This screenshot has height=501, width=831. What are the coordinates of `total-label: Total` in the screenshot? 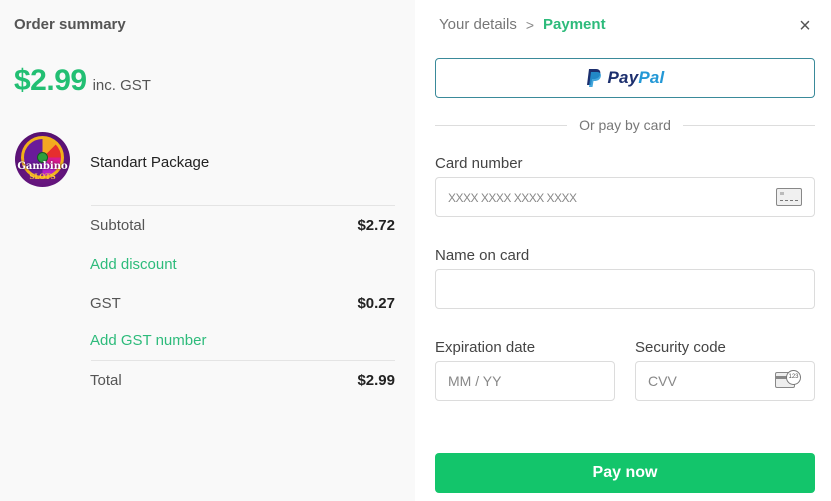 It's located at (106, 380).